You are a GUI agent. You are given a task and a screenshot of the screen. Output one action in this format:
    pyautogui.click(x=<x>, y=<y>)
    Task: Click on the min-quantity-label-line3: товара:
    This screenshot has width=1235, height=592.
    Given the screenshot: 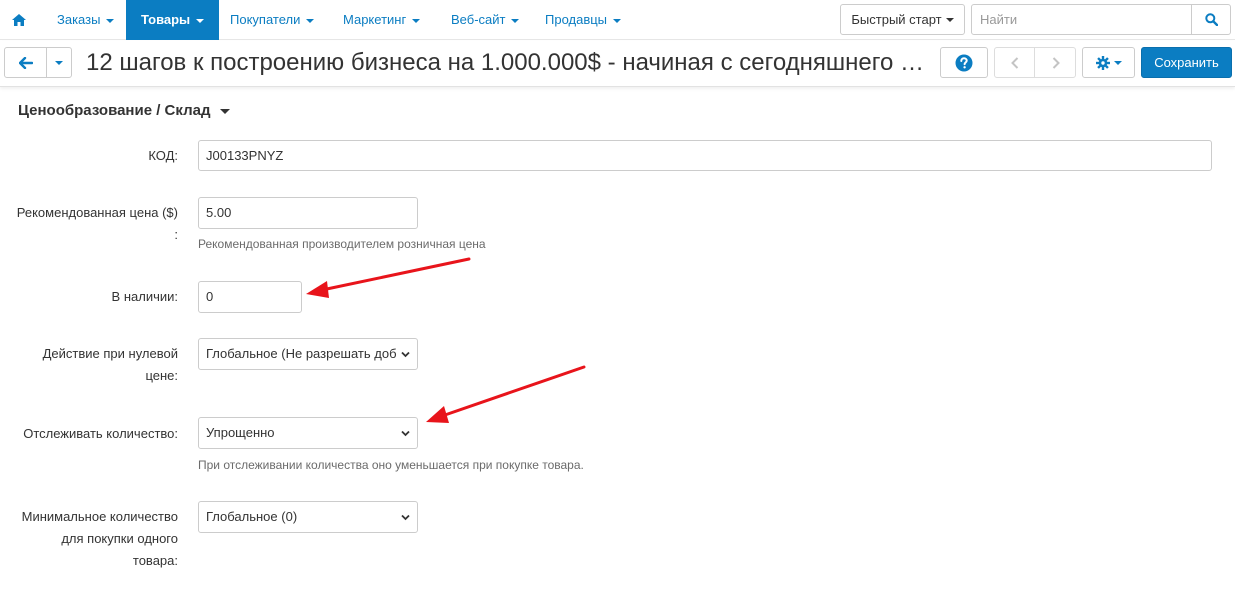 What is the action you would take?
    pyautogui.click(x=155, y=560)
    